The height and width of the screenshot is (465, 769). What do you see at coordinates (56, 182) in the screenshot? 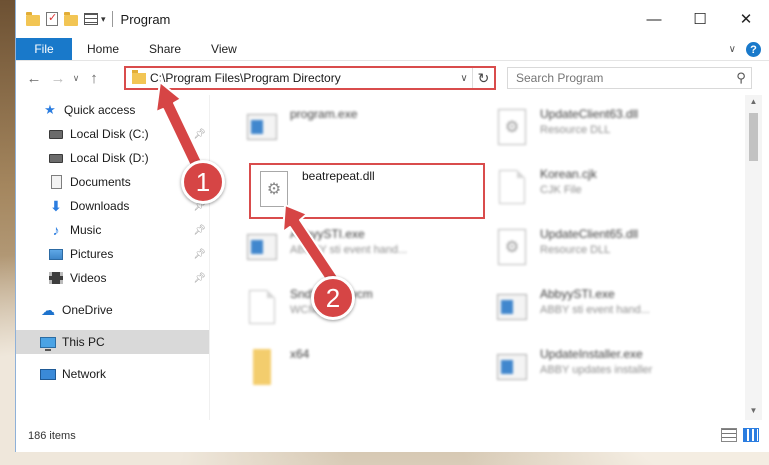
I see `documents-icon` at bounding box center [56, 182].